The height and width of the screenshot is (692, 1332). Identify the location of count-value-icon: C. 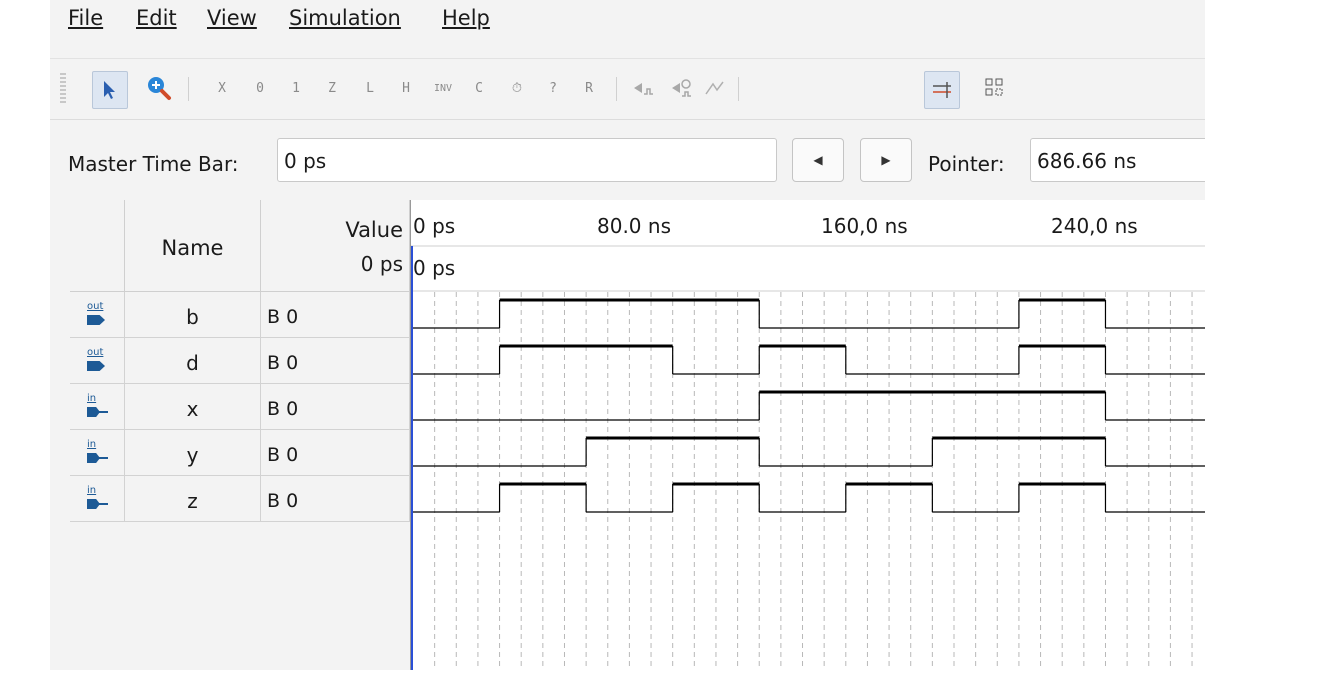
(479, 88).